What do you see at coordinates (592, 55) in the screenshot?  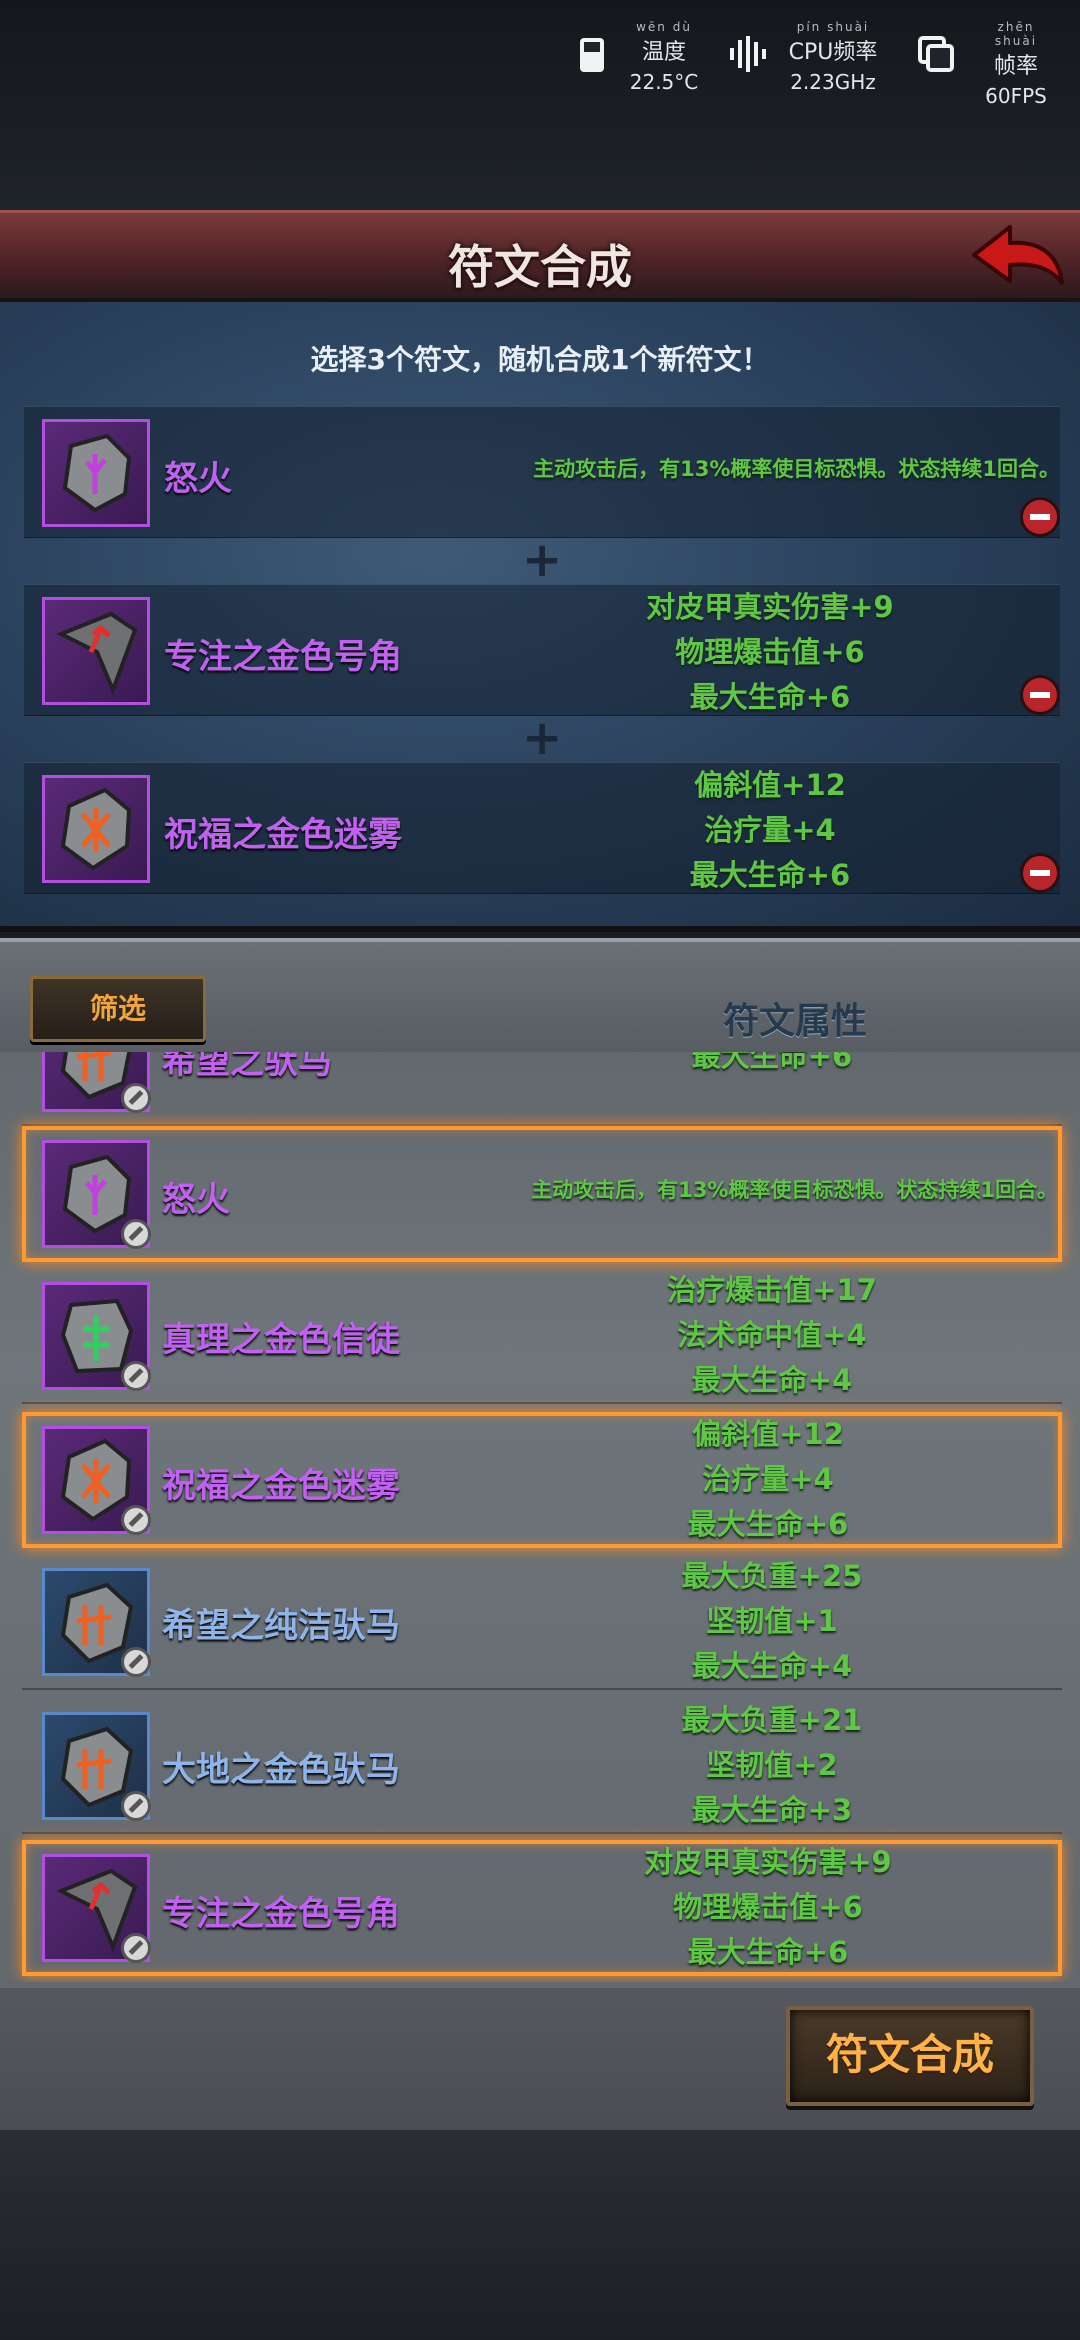 I see `phone-icon` at bounding box center [592, 55].